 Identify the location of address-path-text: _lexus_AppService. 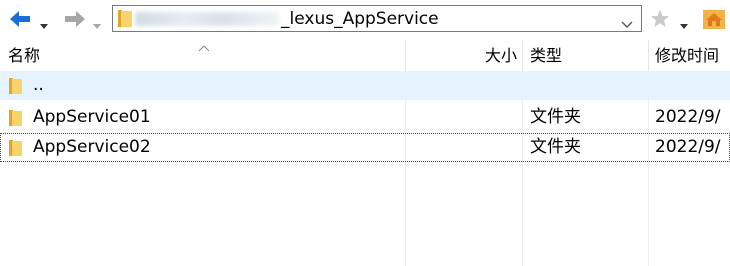
(360, 19).